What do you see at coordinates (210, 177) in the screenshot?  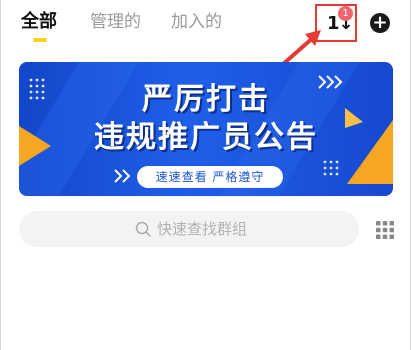 I see `banner-subtitle-pill: 速速查看 严格遵守` at bounding box center [210, 177].